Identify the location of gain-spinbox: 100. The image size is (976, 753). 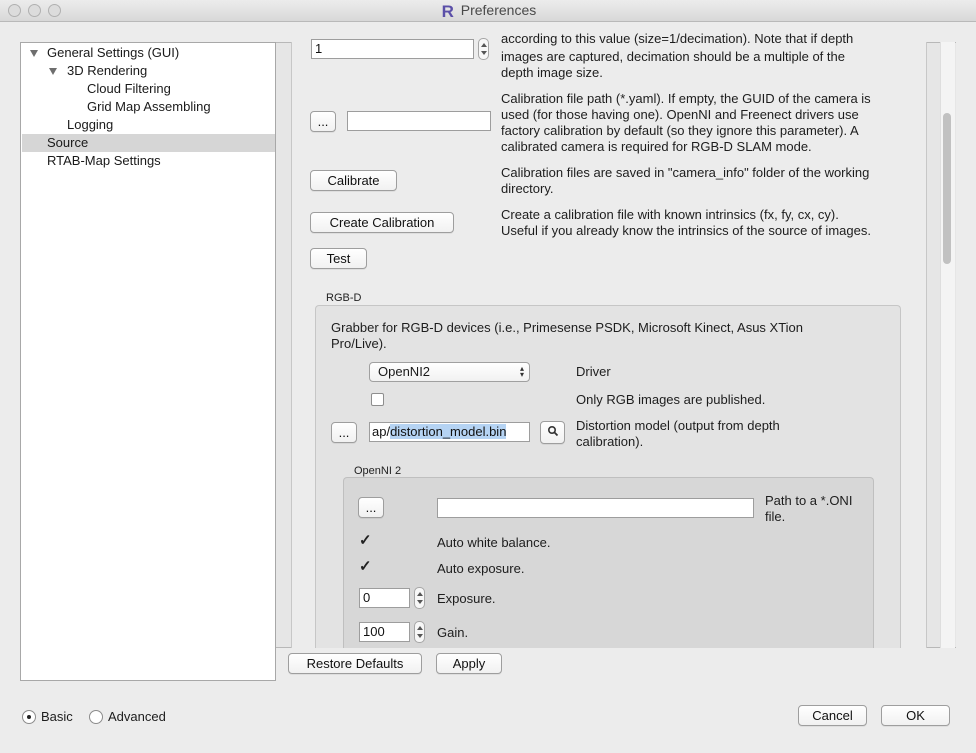
(384, 632).